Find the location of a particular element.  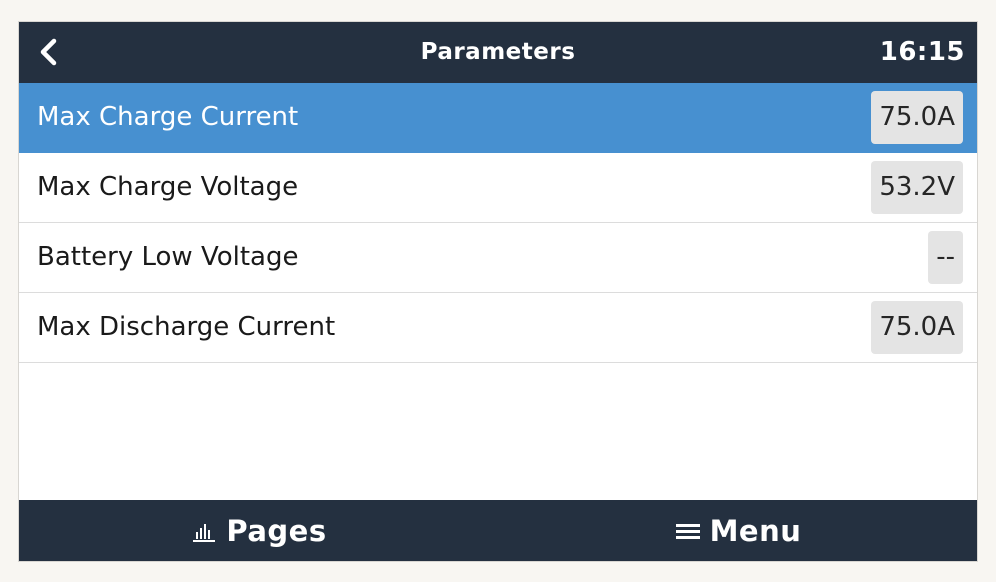

pages-label: Pages is located at coordinates (276, 530).